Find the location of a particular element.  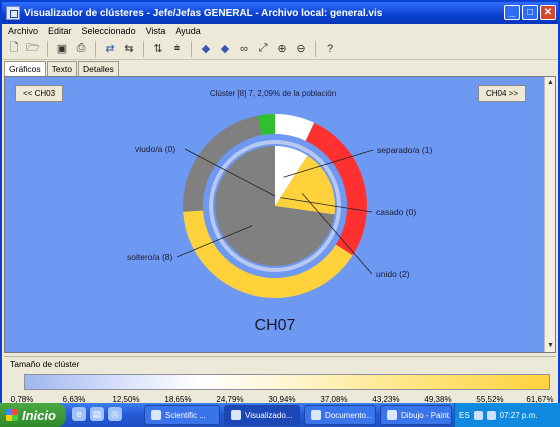

menu-bar: Archivo Editar Seleccionado Vista Ayuda is located at coordinates (280, 31).